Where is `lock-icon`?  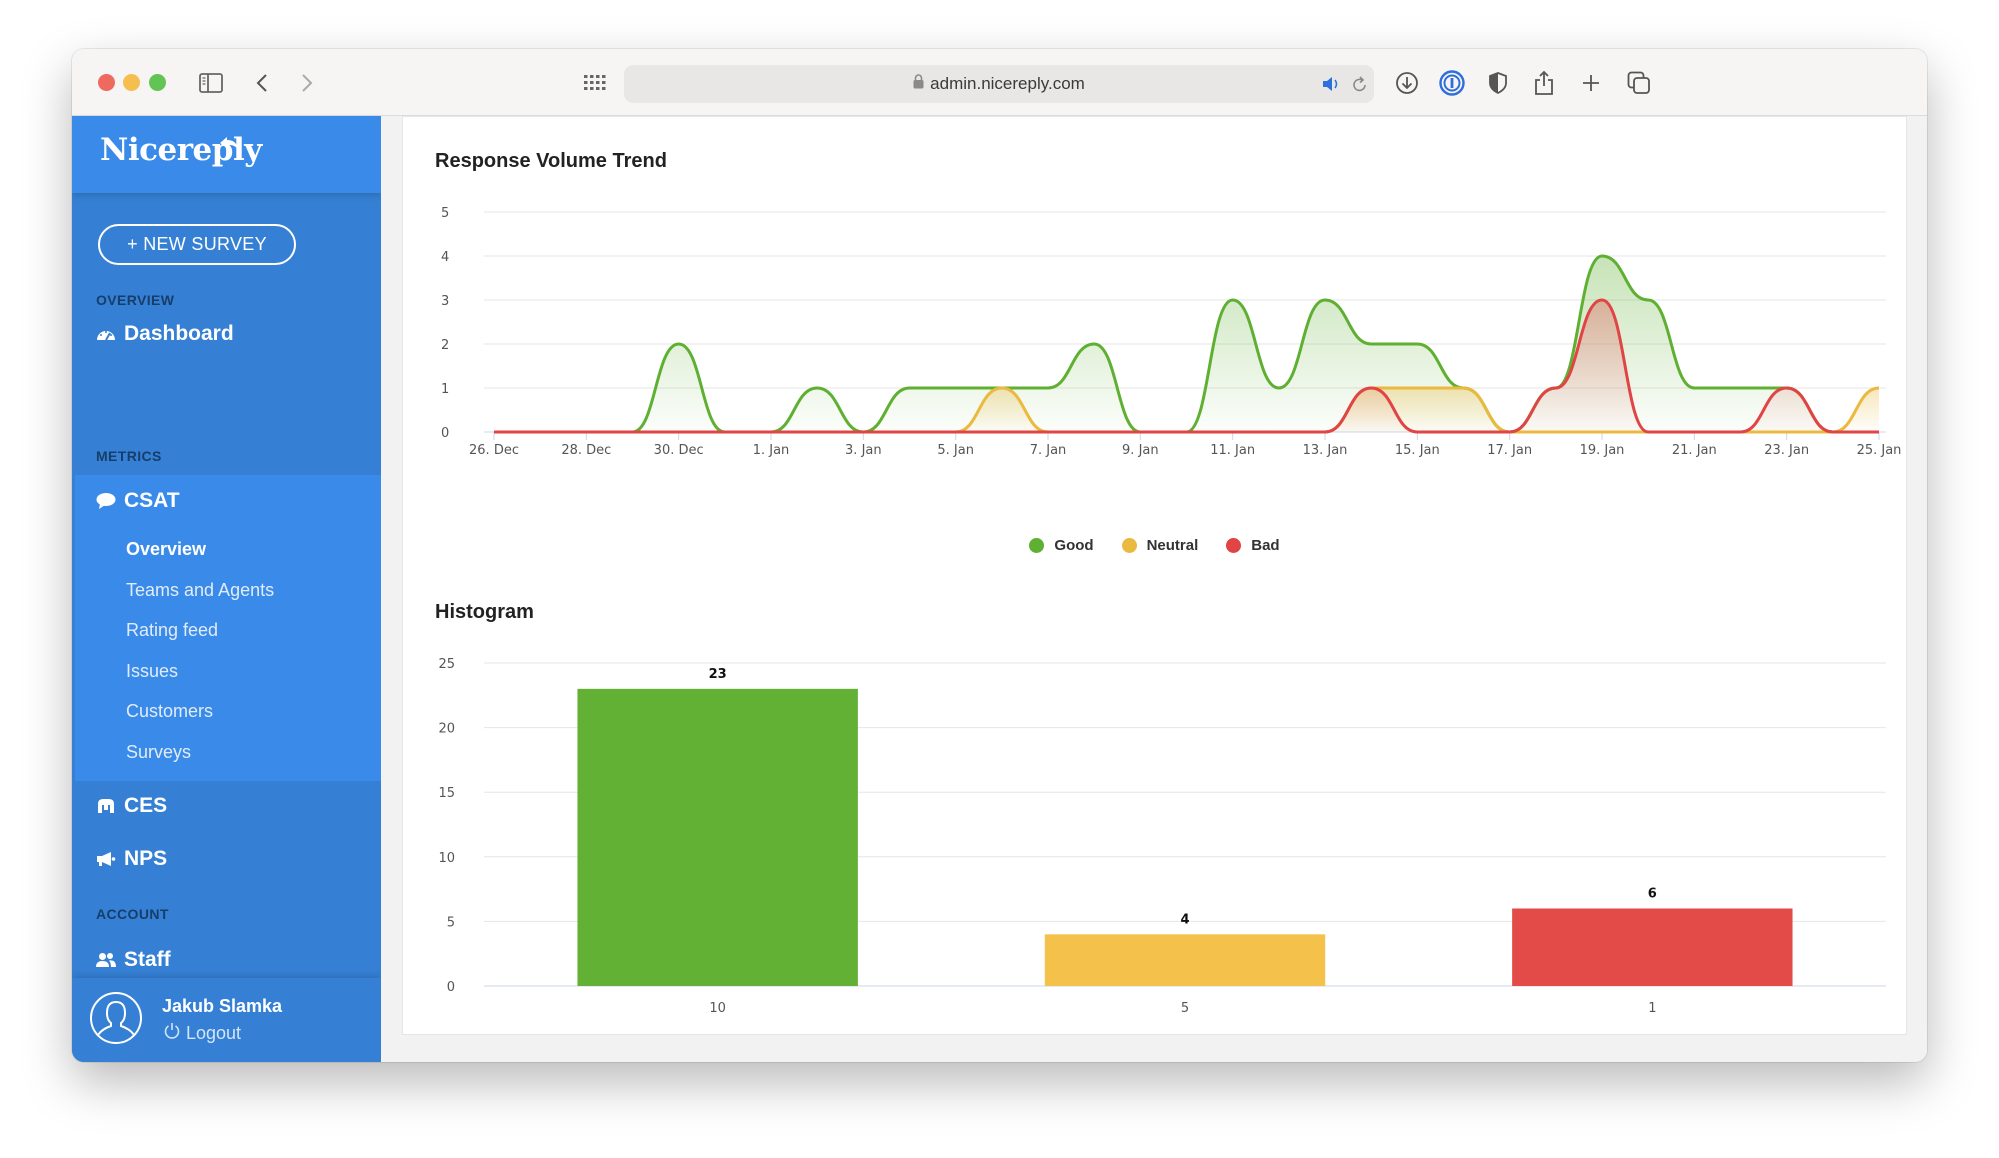
lock-icon is located at coordinates (918, 84).